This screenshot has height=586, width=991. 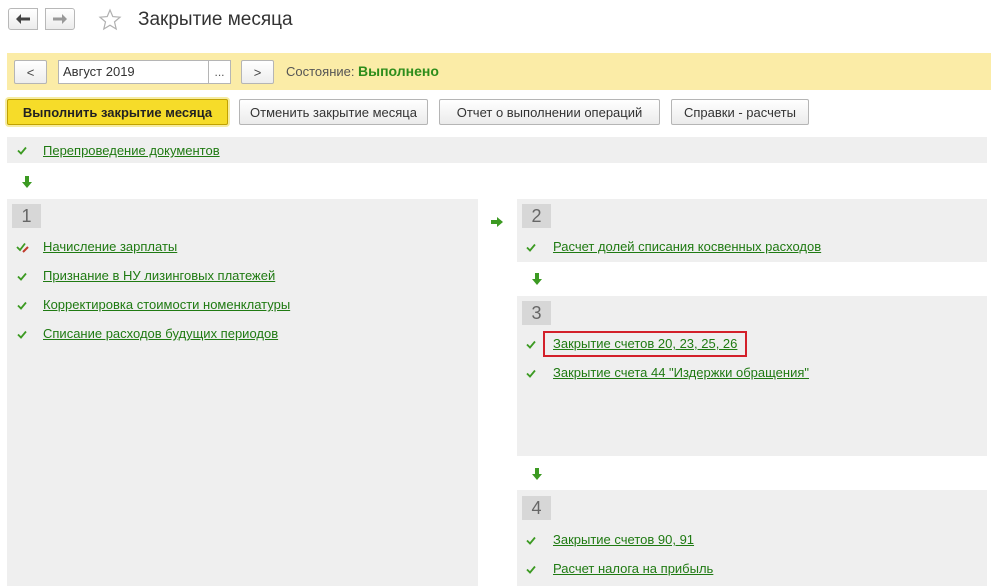 What do you see at coordinates (131, 150) in the screenshot?
I see `reposting-documents-link: Перепроведение документов` at bounding box center [131, 150].